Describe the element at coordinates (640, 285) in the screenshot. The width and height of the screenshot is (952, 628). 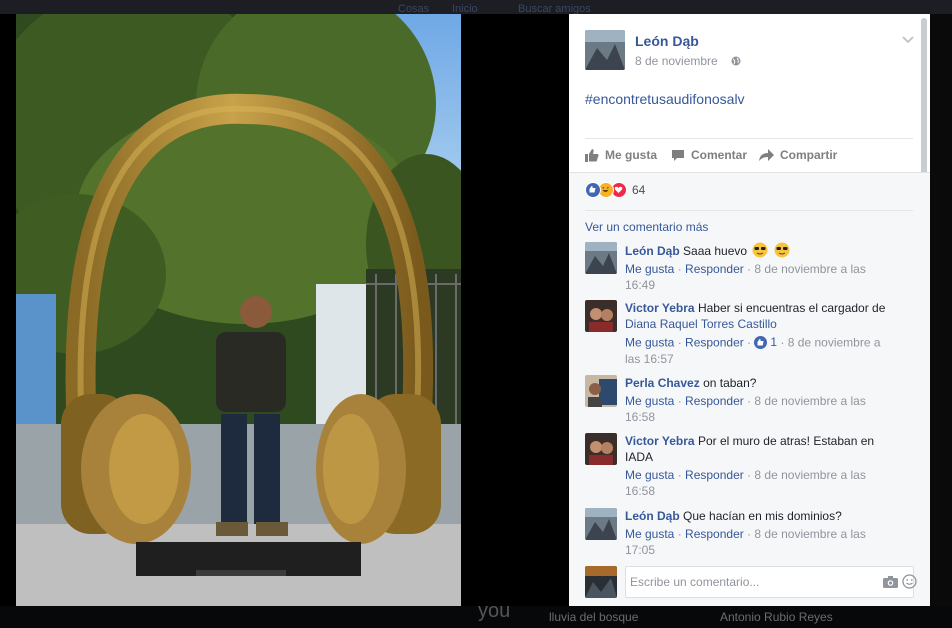
I see `comment-timestamp-cont: 16:49` at that location.